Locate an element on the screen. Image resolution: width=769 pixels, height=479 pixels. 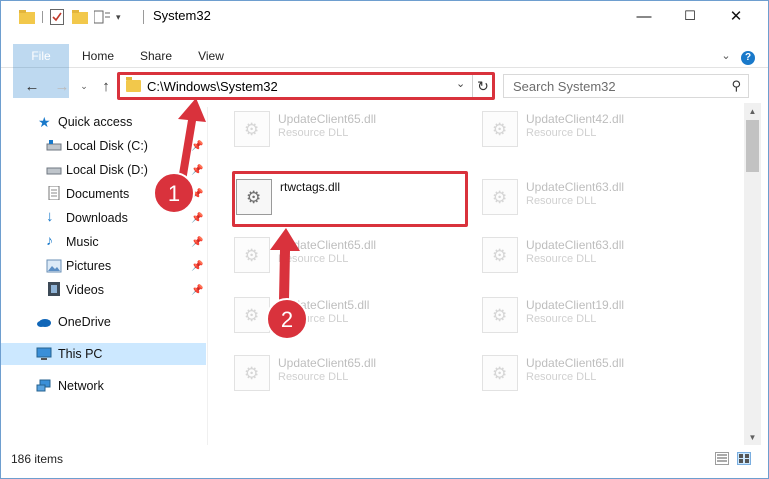
title-separator is located at coordinates (143, 17).